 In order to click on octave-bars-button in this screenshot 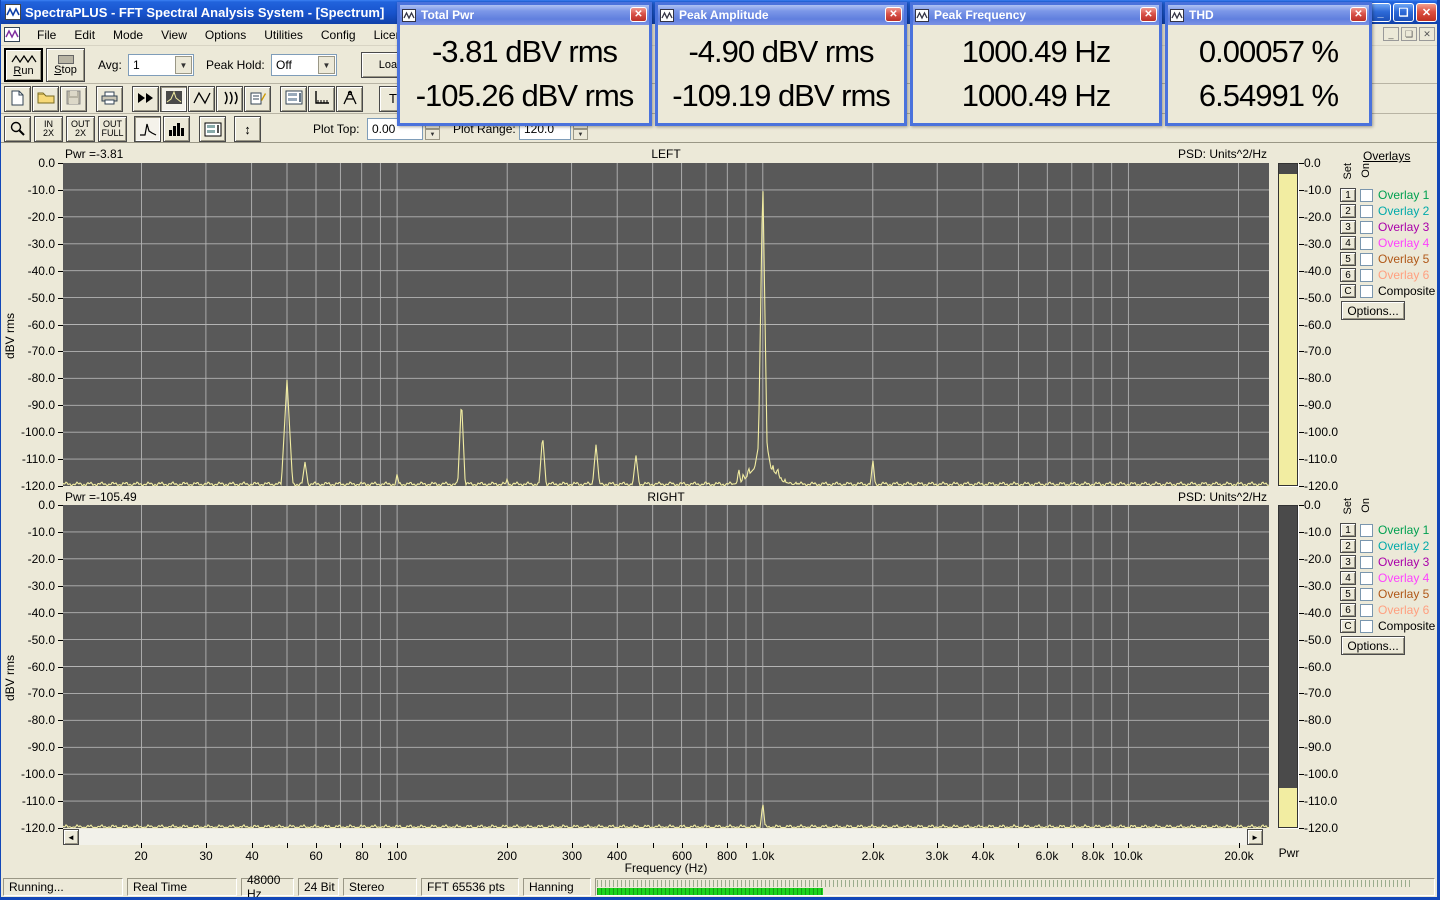, I will do `click(176, 129)`.